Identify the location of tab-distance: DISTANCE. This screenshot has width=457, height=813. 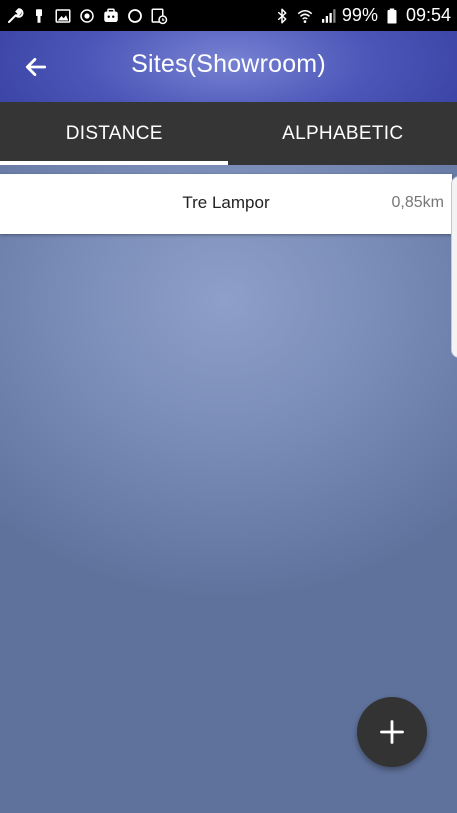
(114, 133).